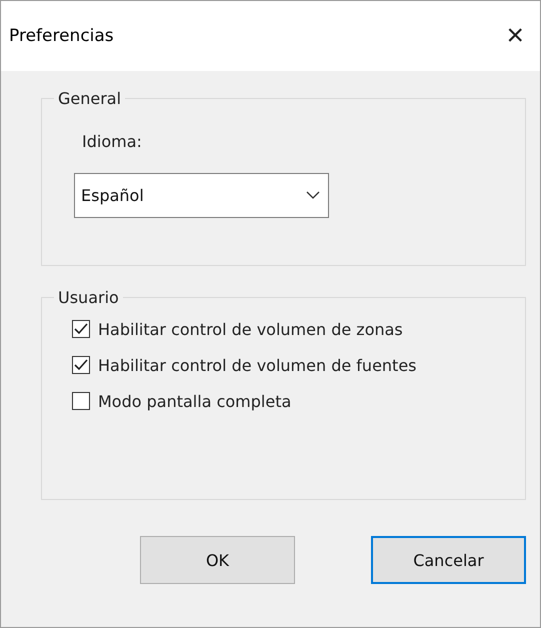 The height and width of the screenshot is (628, 541). Describe the element at coordinates (195, 401) in the screenshot. I see `checkbox-label: Modo pantalla completa` at that location.